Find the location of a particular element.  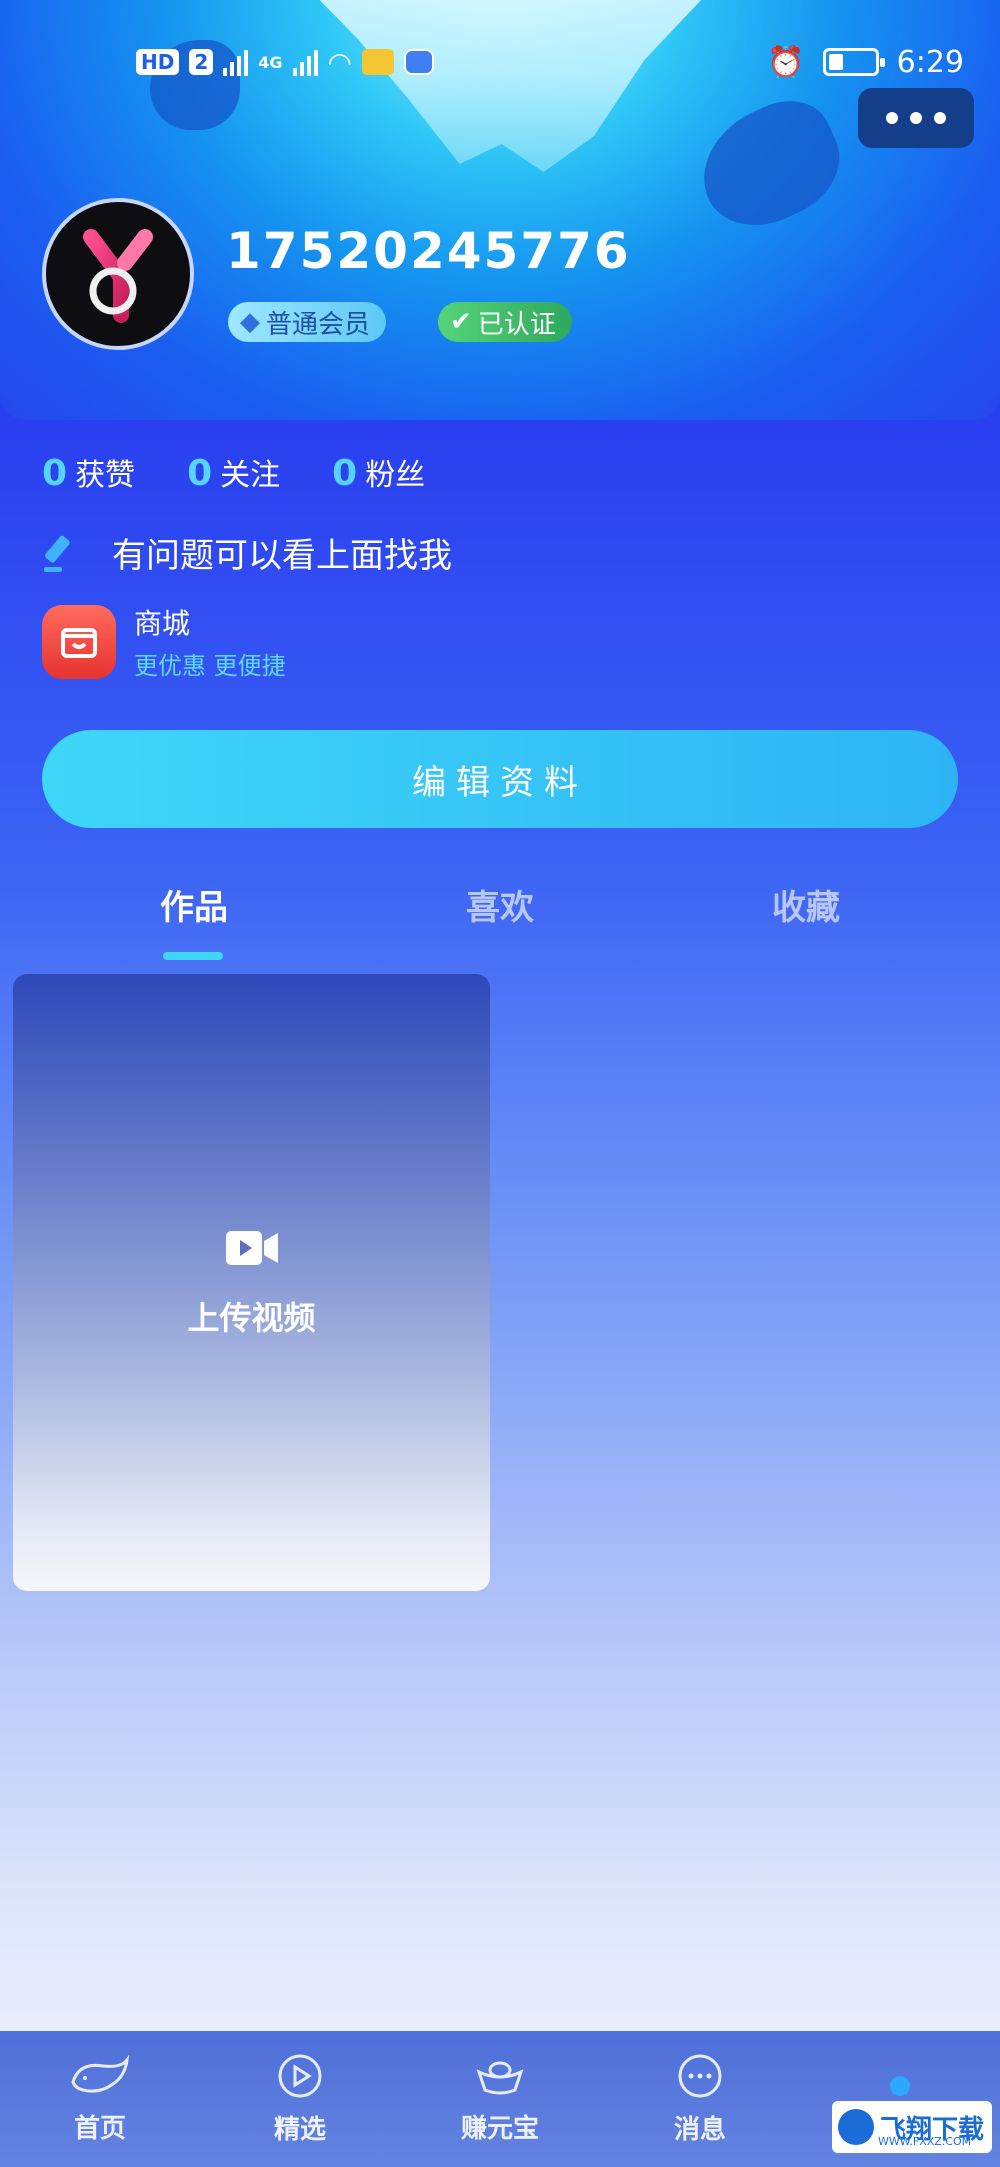

more-options-button is located at coordinates (916, 118).